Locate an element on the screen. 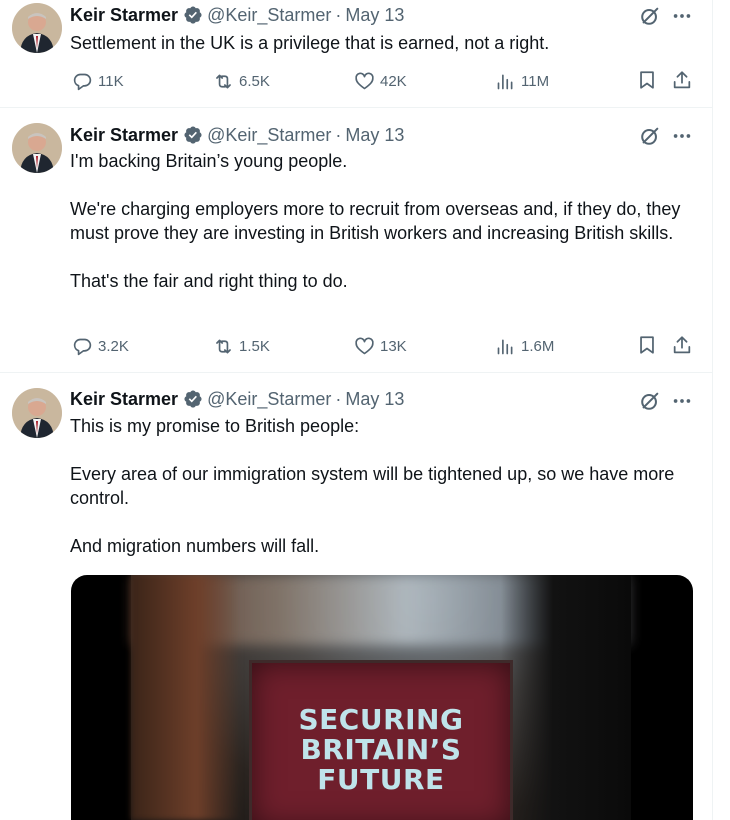 Image resolution: width=730 pixels, height=820 pixels. repost-count: 6.5K is located at coordinates (254, 81).